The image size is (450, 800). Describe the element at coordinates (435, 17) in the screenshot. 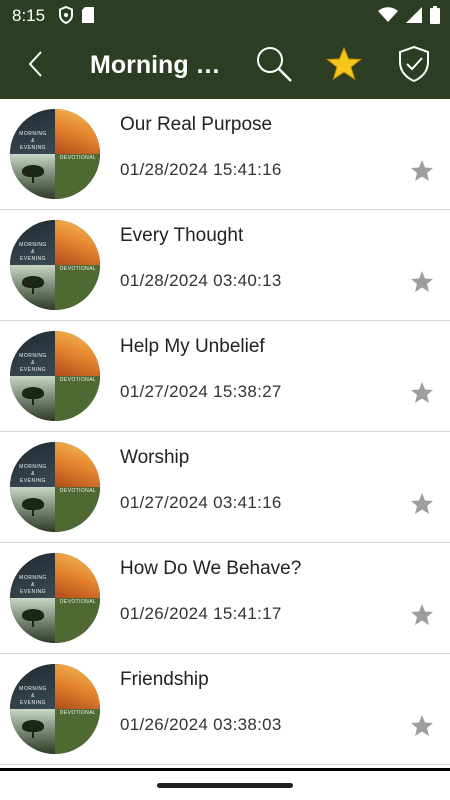

I see `battery-icon` at that location.